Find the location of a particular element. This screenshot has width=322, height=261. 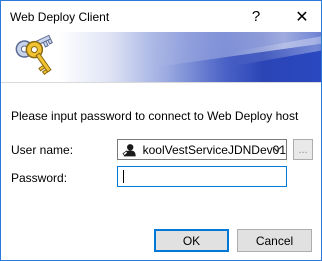

ok-button: OK is located at coordinates (191, 240).